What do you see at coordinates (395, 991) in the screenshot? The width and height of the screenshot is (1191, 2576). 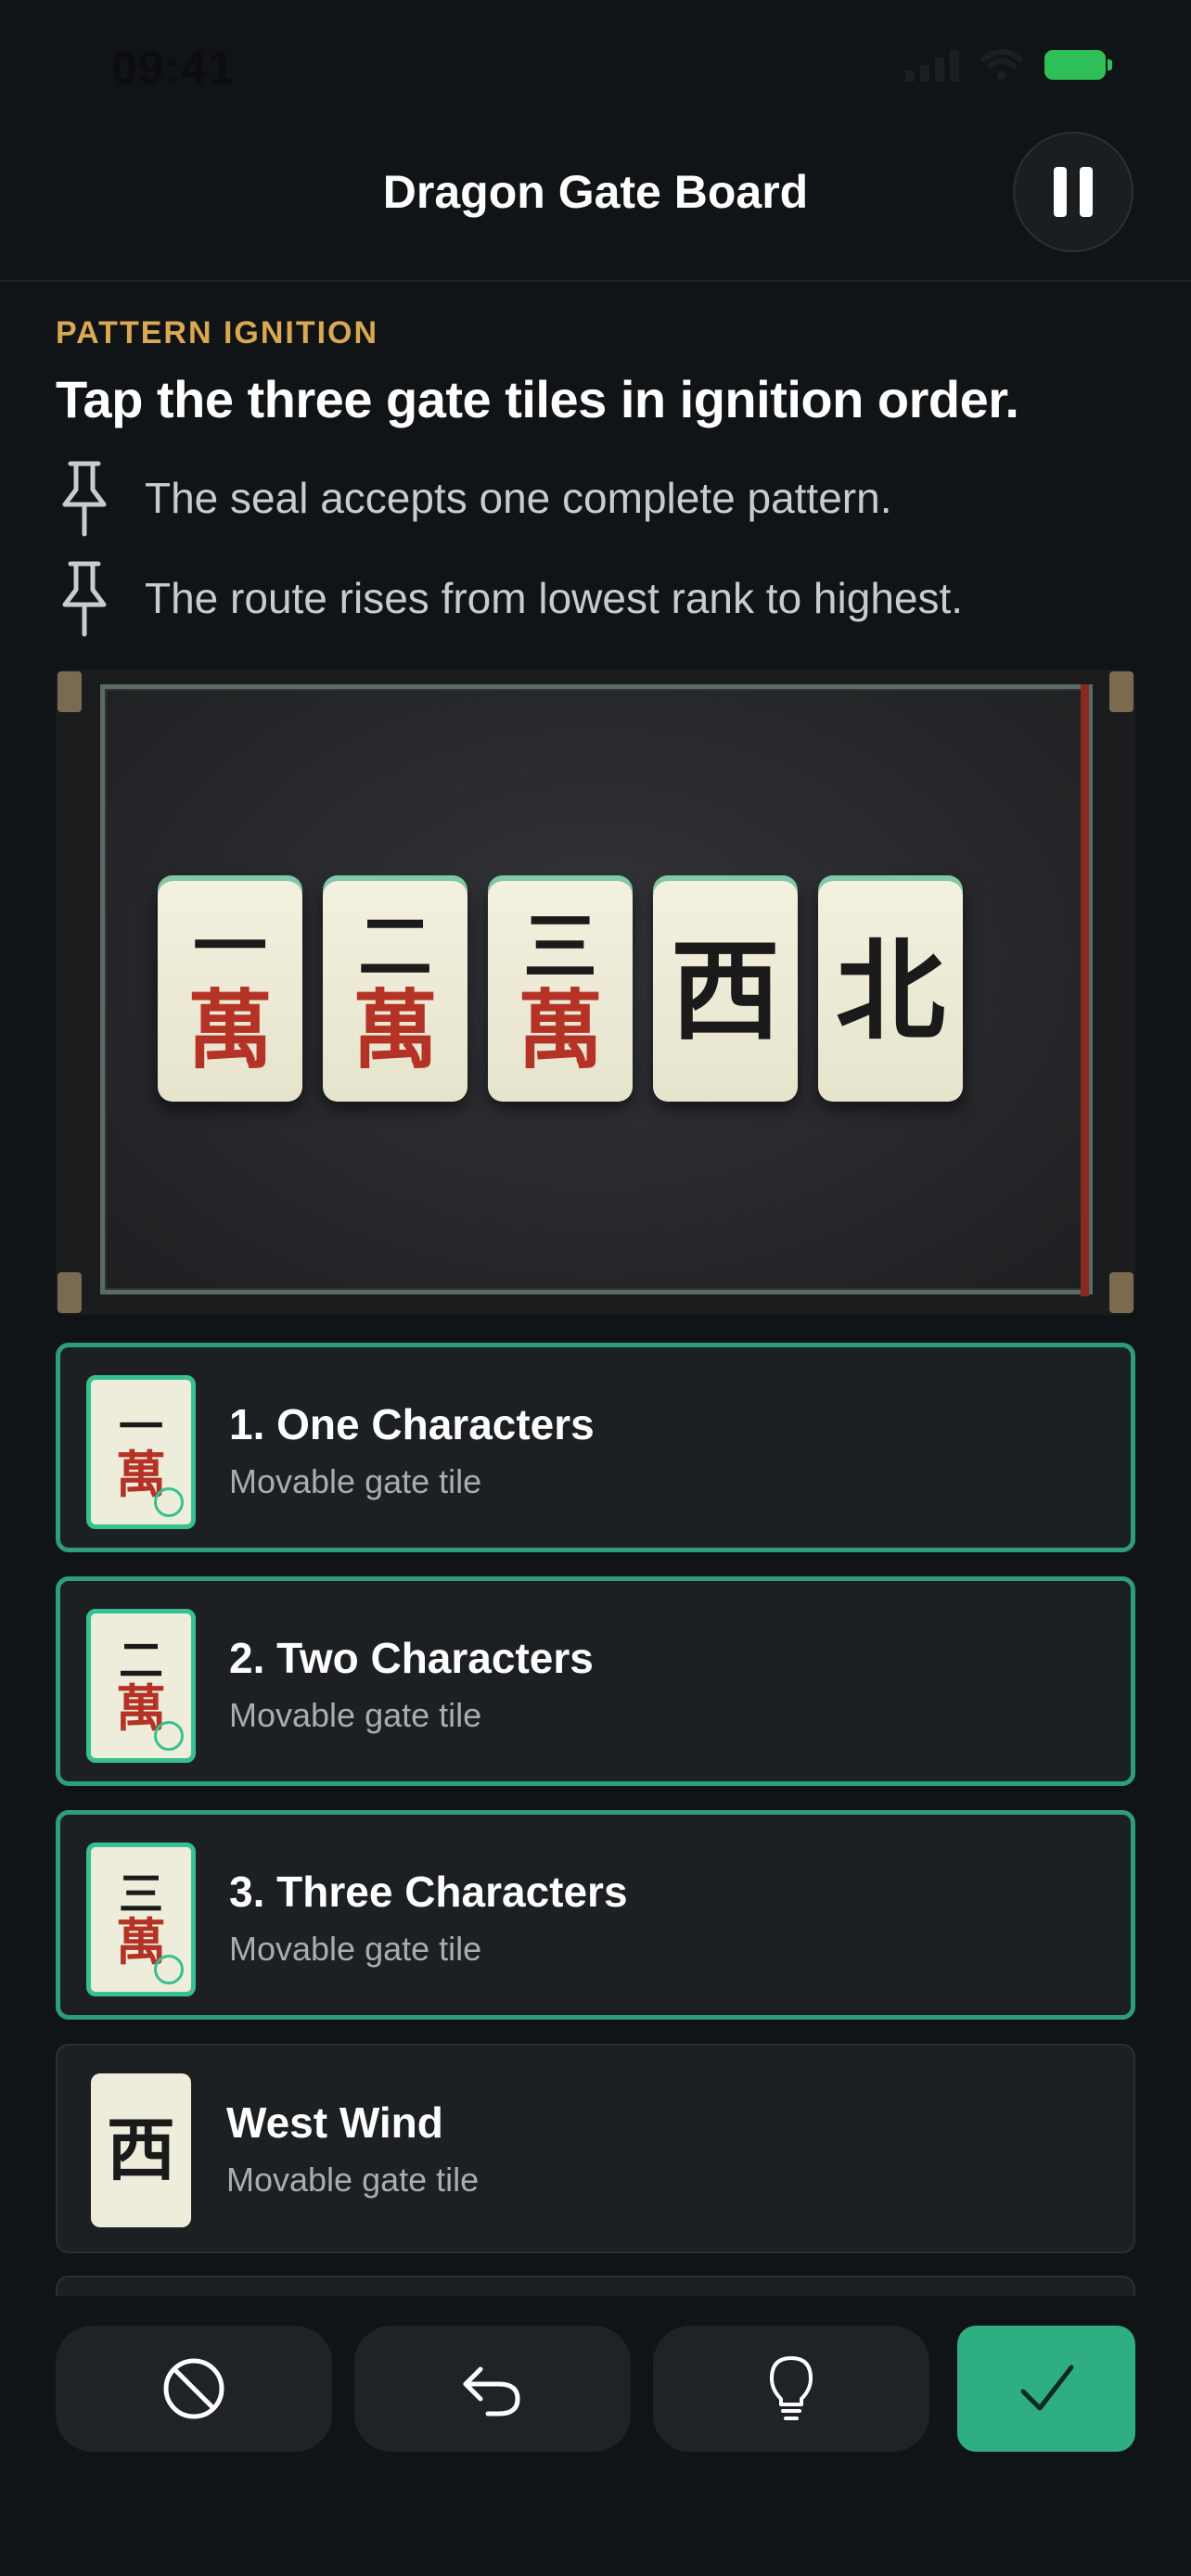 I see `board-tile-two-characters: 二 萬` at bounding box center [395, 991].